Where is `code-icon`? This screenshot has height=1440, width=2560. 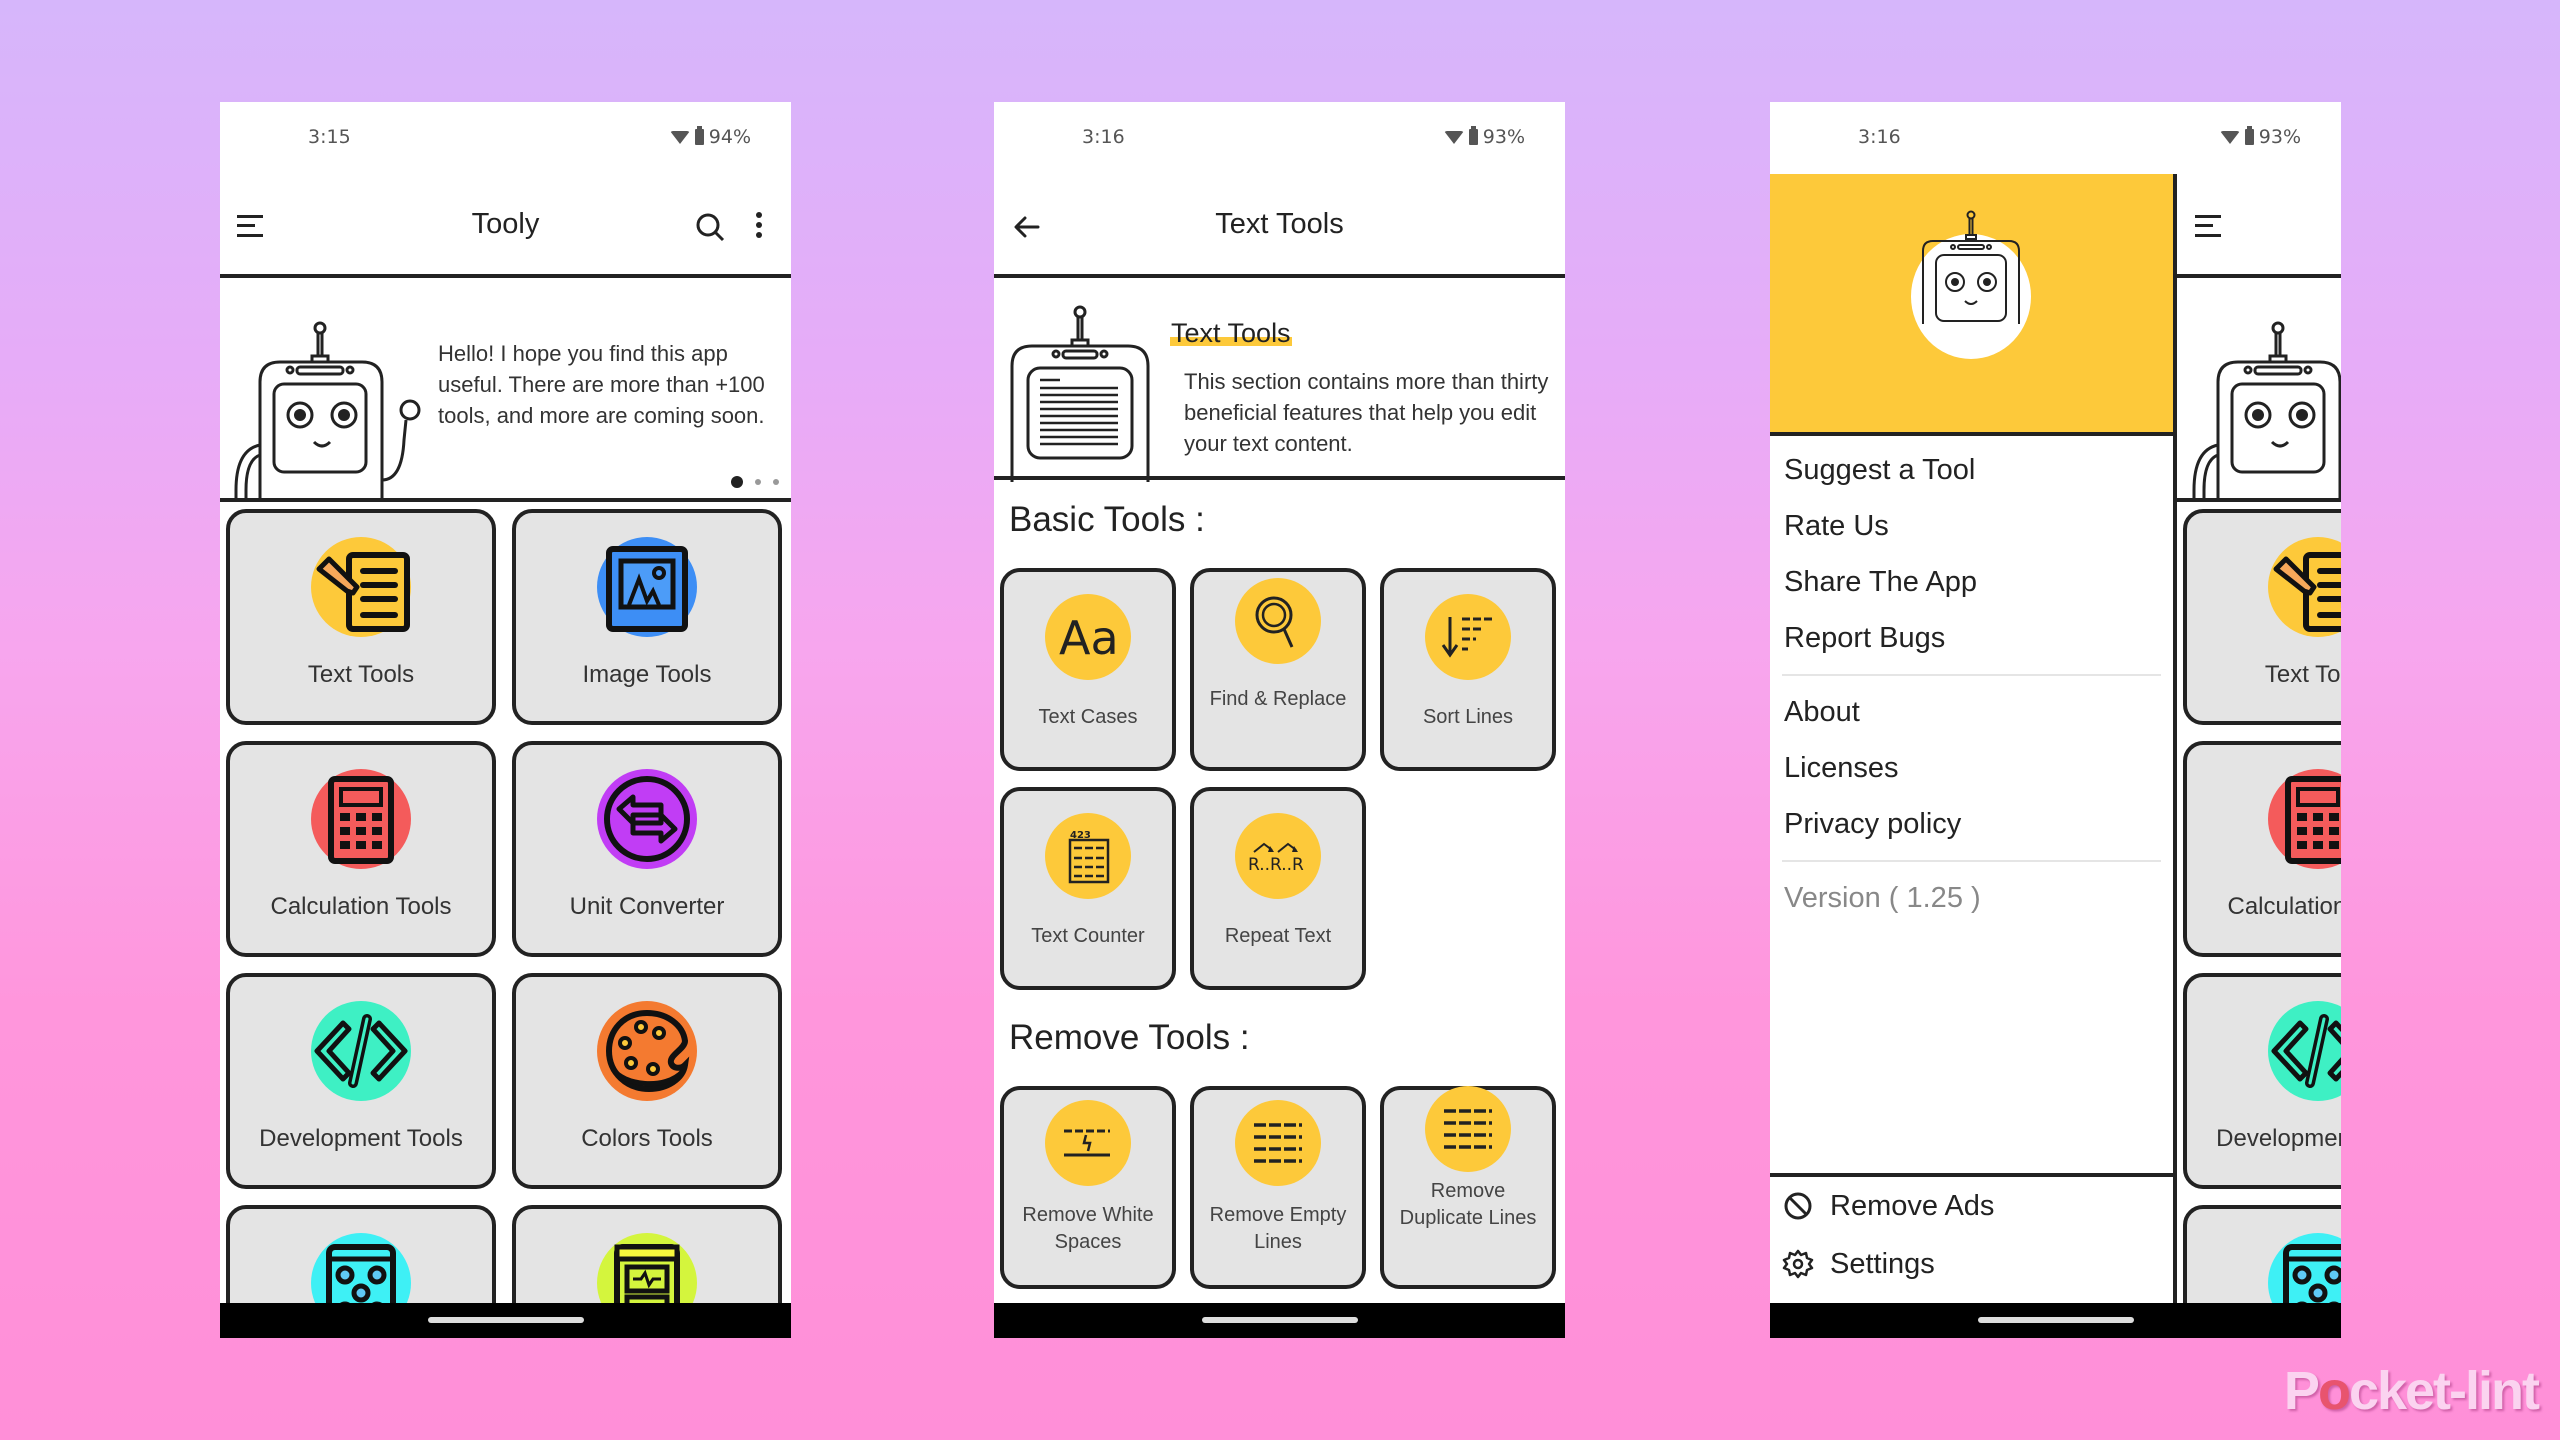
code-icon is located at coordinates (2304, 1051).